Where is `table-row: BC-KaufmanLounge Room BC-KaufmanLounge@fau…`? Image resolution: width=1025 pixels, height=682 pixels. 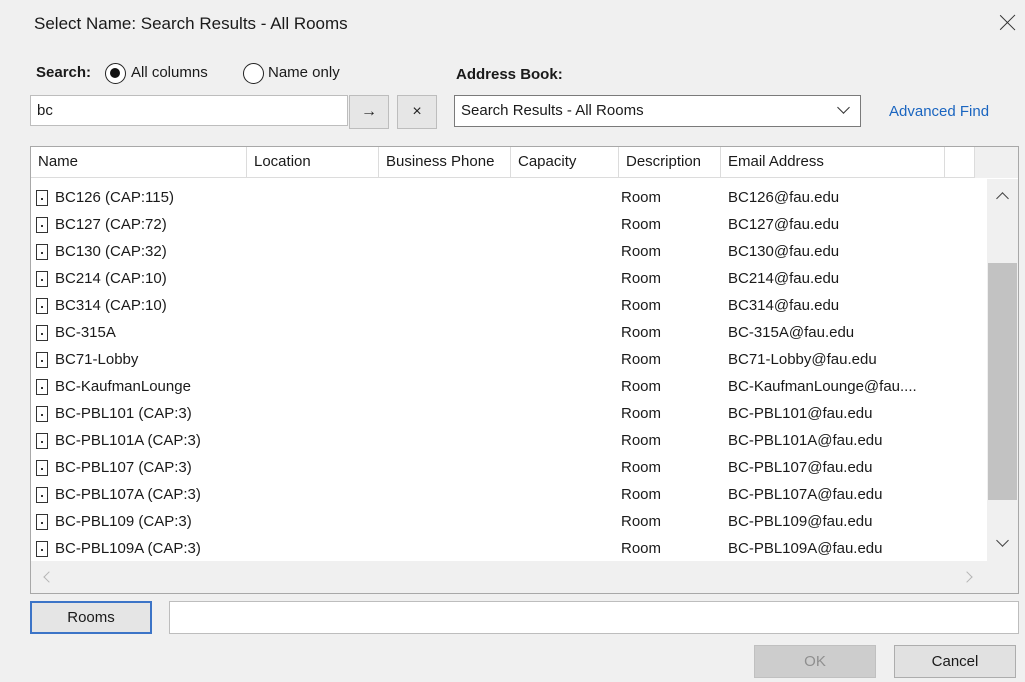
table-row: BC-KaufmanLounge Room BC-KaufmanLounge@fau… is located at coordinates (509, 386).